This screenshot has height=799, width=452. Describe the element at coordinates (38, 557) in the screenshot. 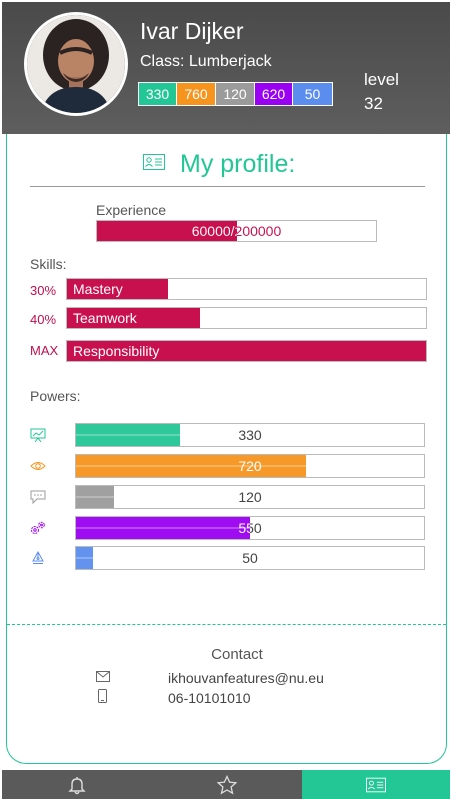

I see `pen-icon` at that location.